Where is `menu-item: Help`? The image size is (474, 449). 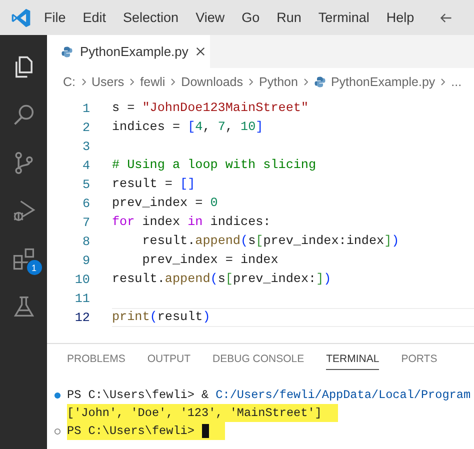
menu-item: Help is located at coordinates (400, 17).